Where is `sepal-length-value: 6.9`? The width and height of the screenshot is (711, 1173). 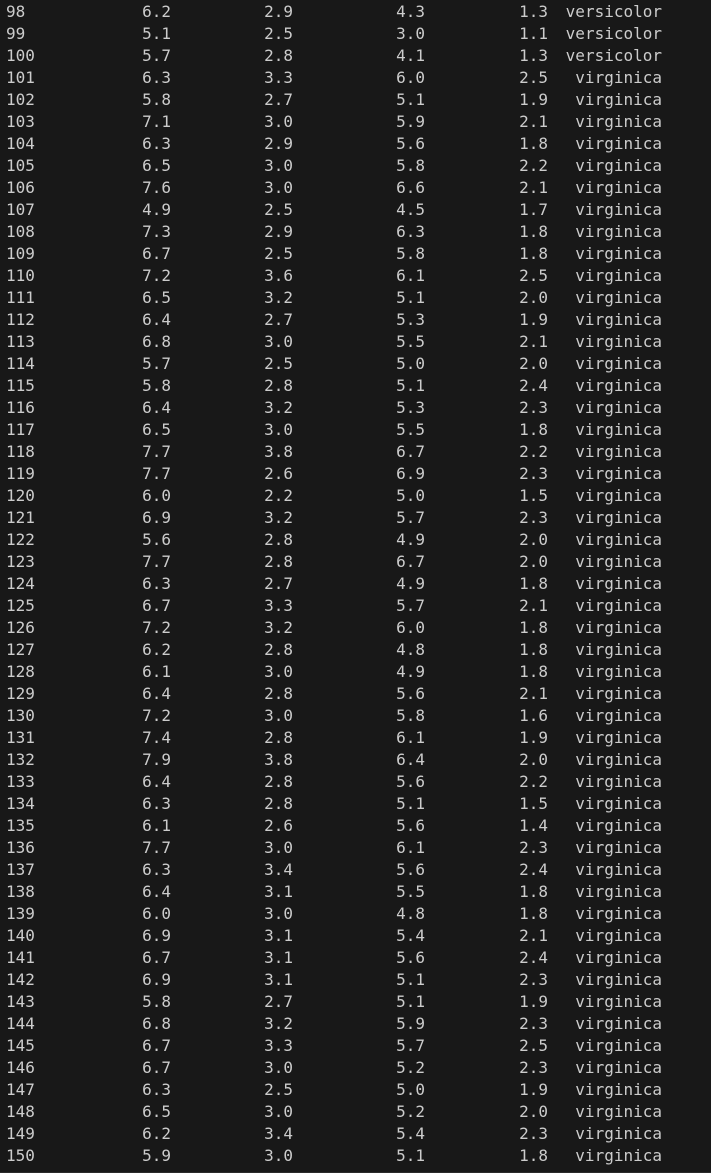 sepal-length-value: 6.9 is located at coordinates (156, 979).